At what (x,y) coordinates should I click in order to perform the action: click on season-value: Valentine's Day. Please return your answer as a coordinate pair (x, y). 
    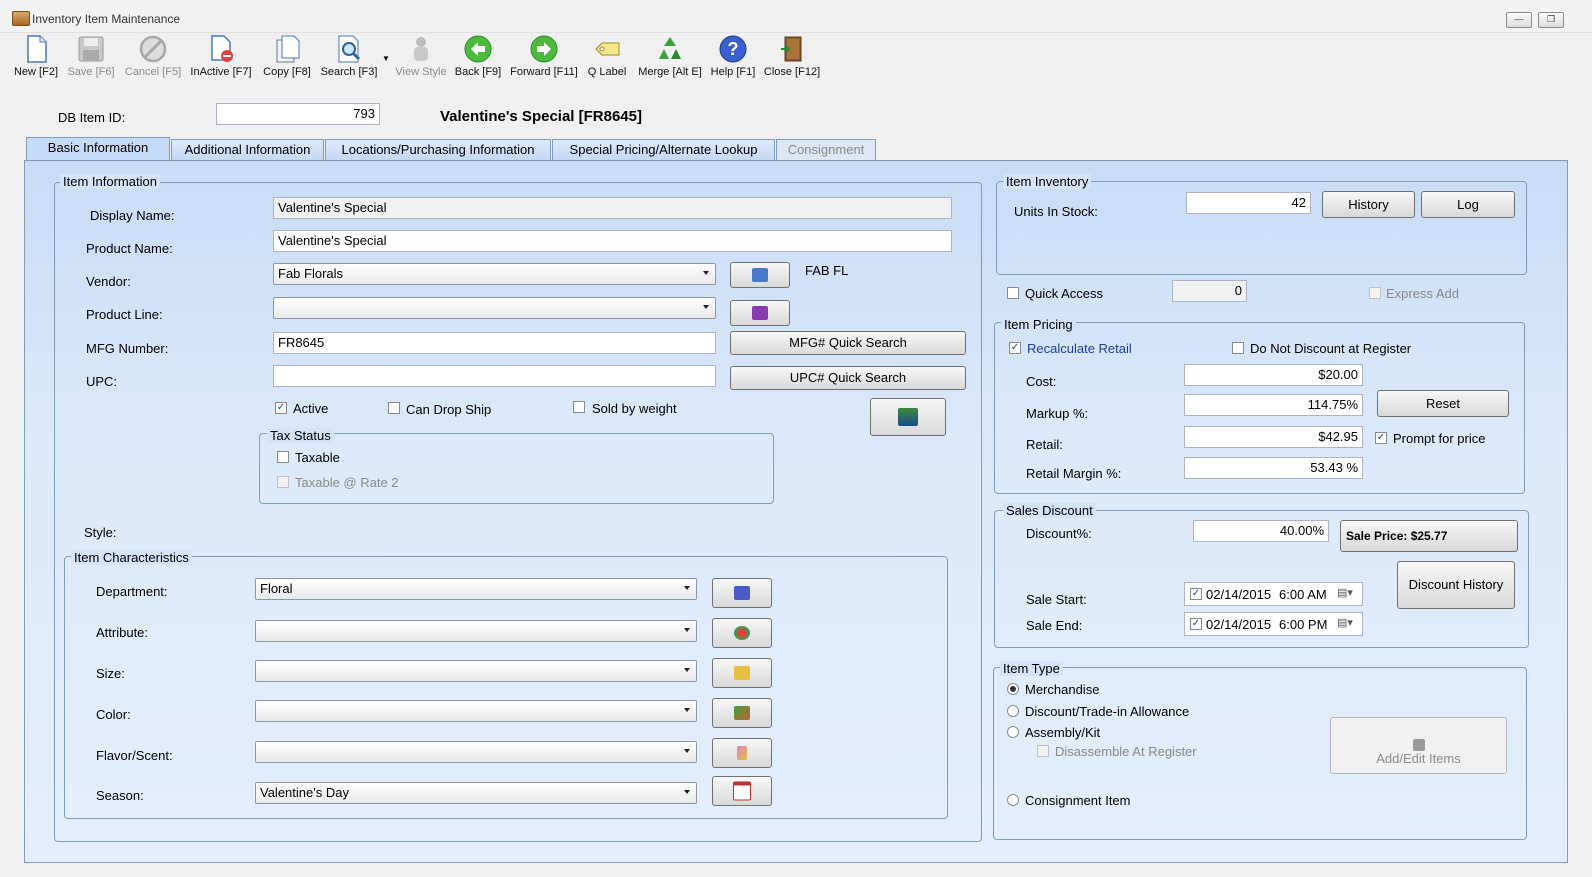
    Looking at the image, I should click on (304, 792).